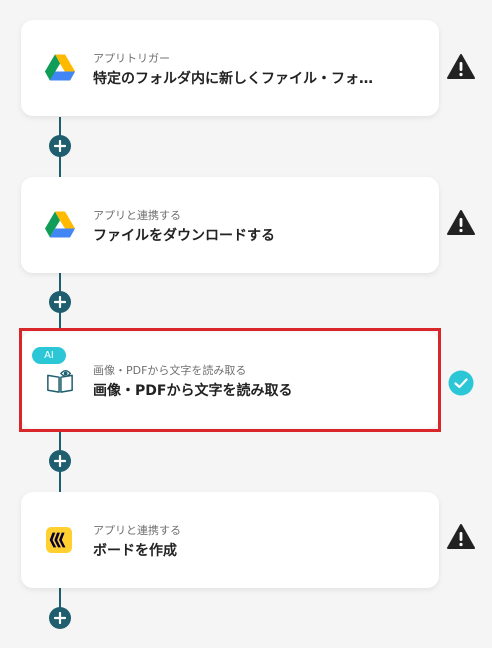 Image resolution: width=492 pixels, height=648 pixels. What do you see at coordinates (170, 370) in the screenshot?
I see `step-subtitle: 画像・PDFから文字を読み取る` at bounding box center [170, 370].